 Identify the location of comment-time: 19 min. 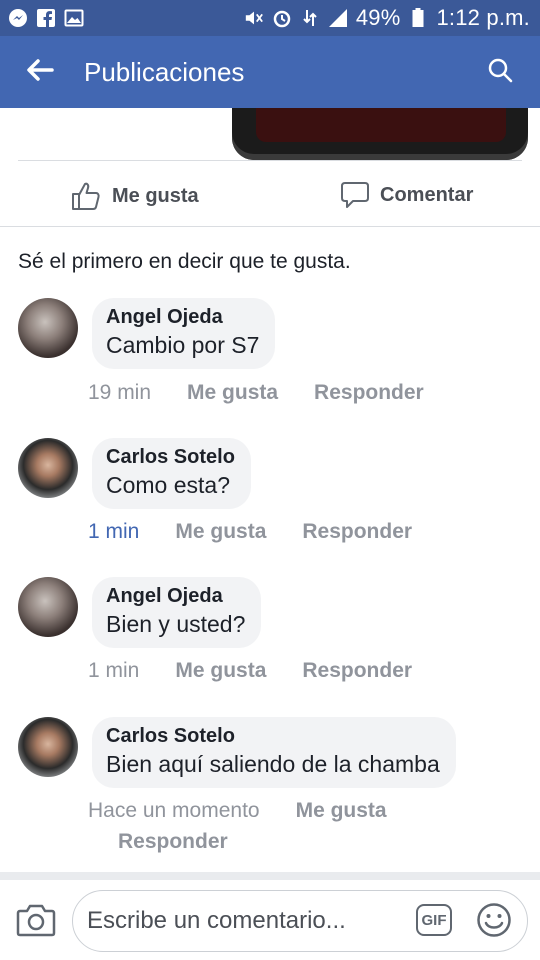
(120, 392).